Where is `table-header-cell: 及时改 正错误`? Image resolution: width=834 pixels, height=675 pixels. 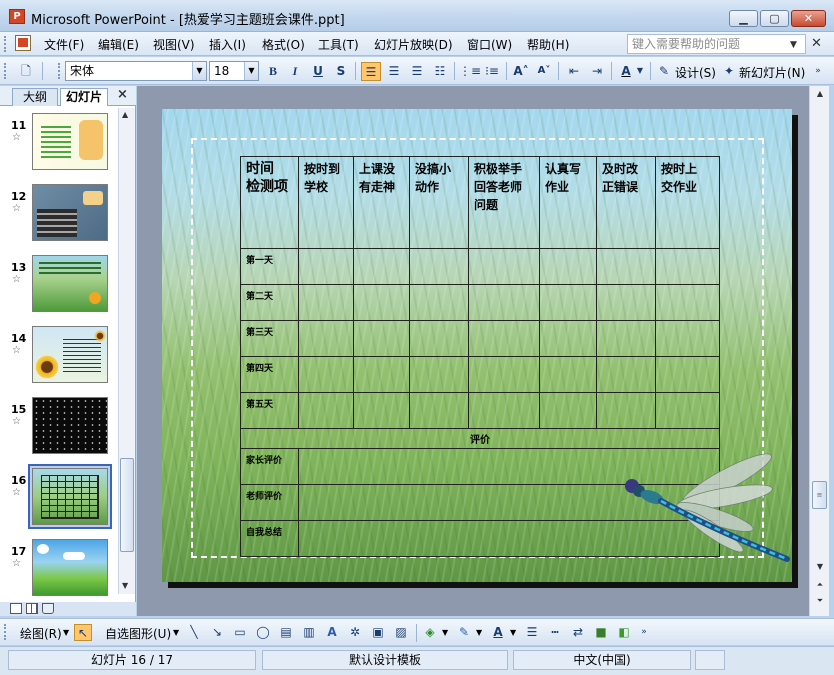 table-header-cell: 及时改 正错误 is located at coordinates (626, 202).